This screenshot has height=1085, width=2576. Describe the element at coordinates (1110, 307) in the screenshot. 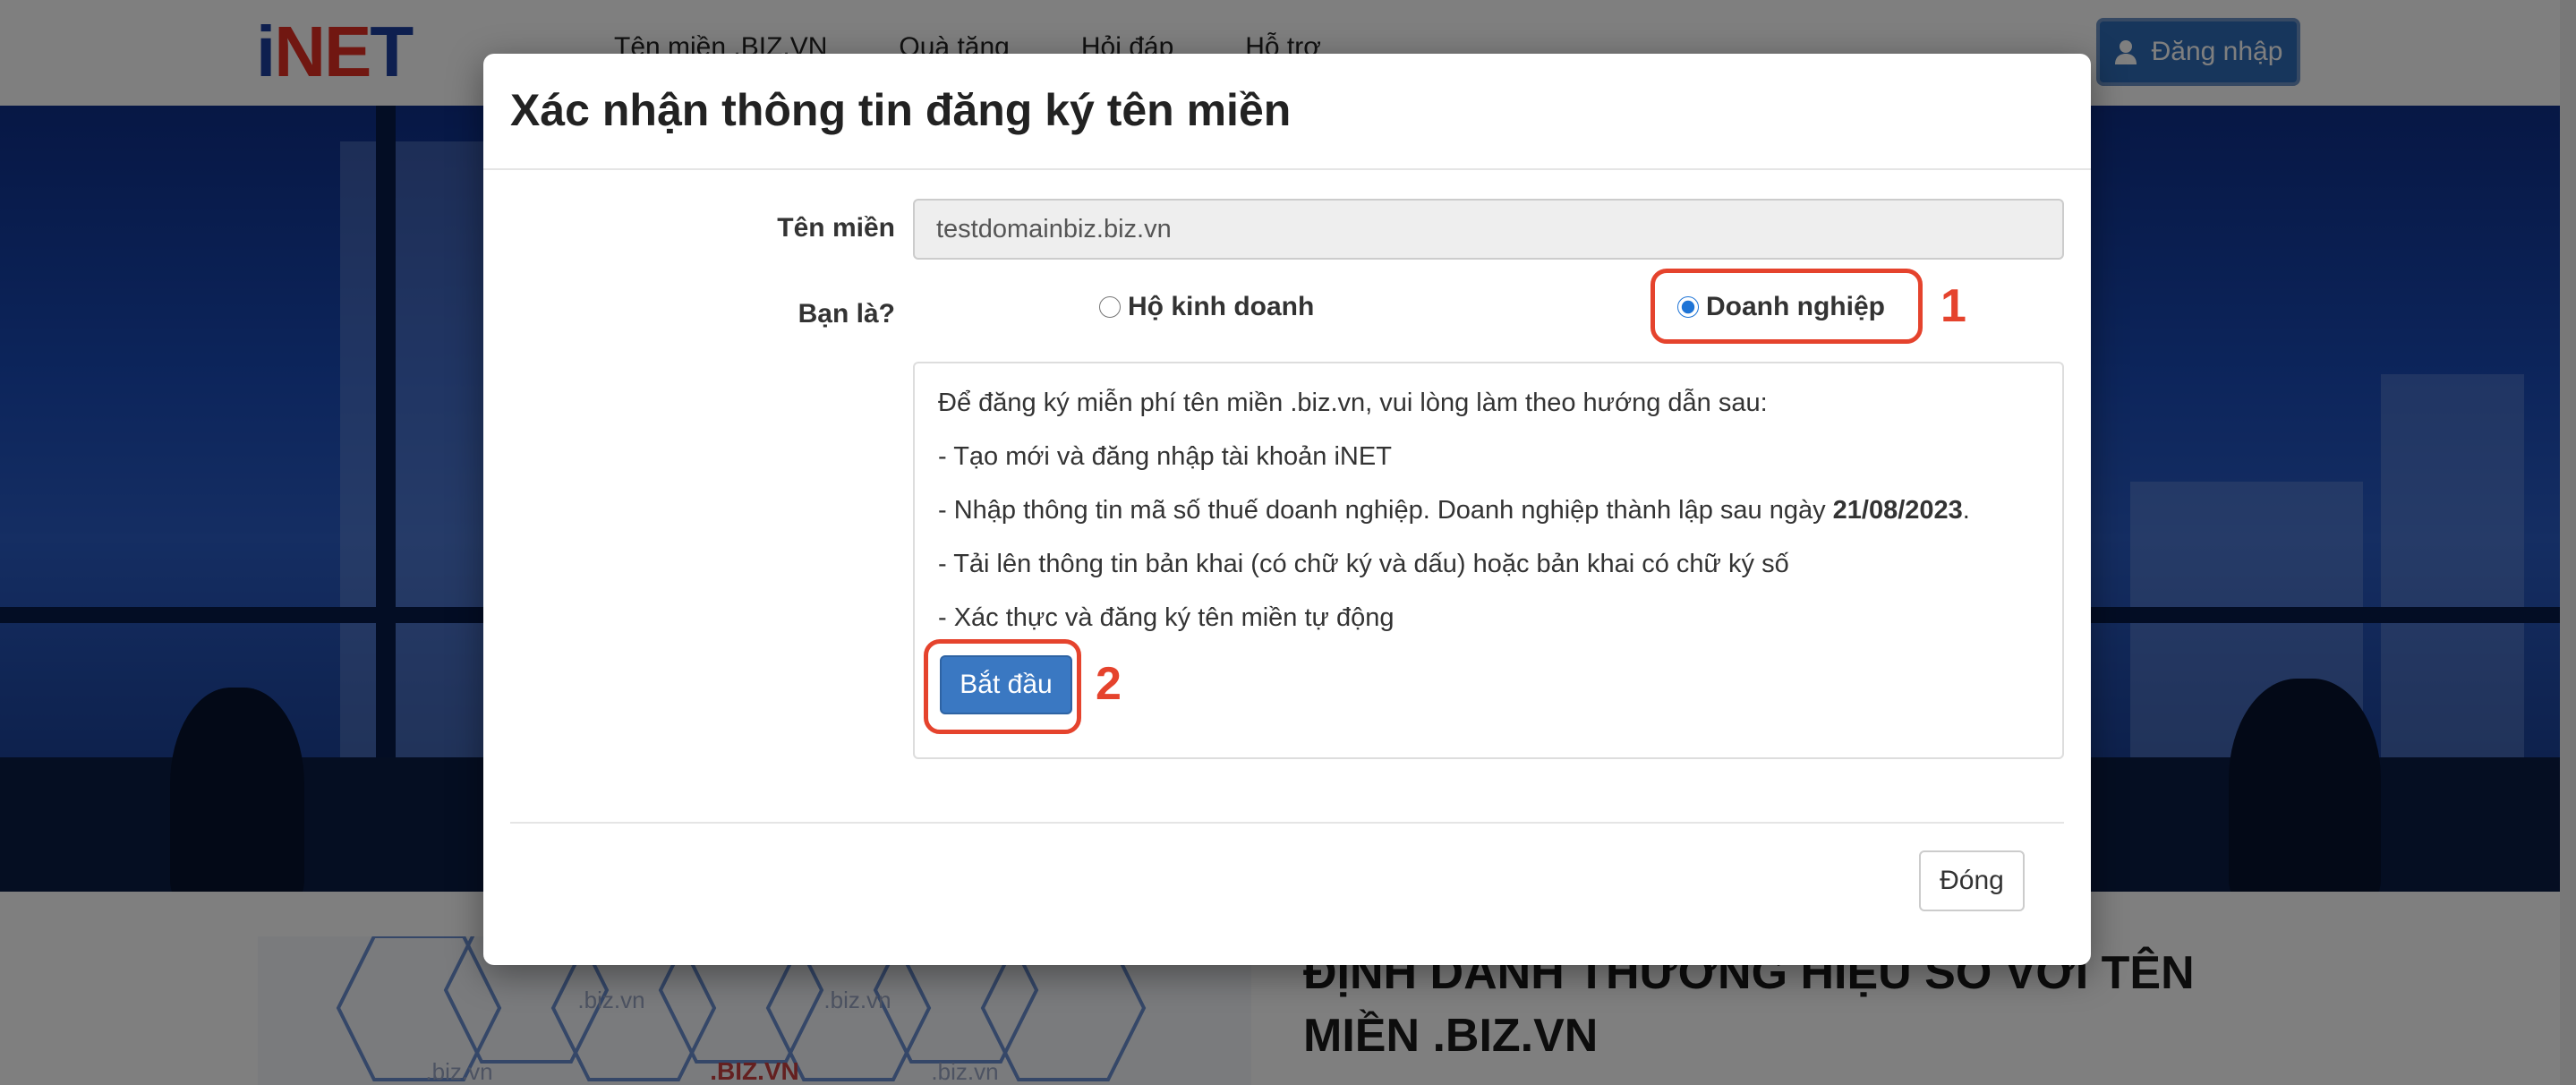

I see `radio-ho-kinh-doanh-input` at that location.